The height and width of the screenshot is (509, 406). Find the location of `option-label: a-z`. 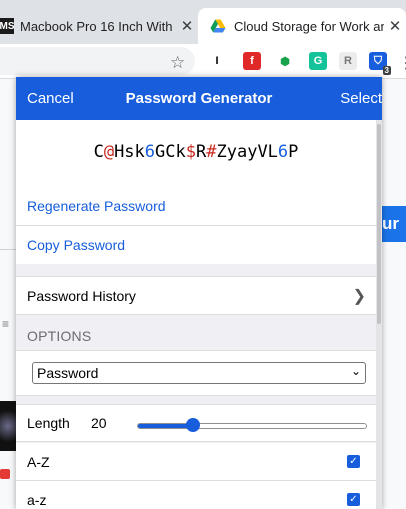

option-label: a-z is located at coordinates (37, 499).